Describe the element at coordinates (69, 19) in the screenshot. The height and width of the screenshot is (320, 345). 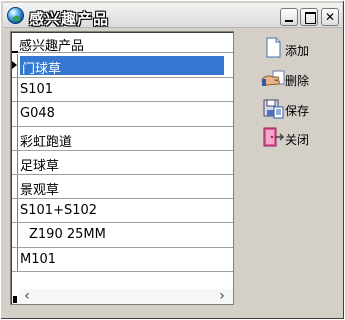
I see `window-title: 感兴趣产品` at that location.